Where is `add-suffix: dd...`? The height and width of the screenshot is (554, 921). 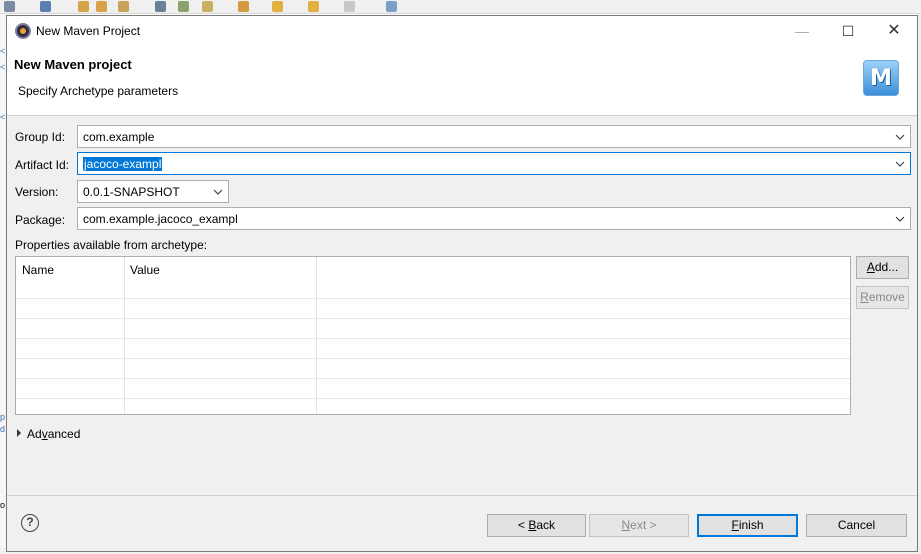 add-suffix: dd... is located at coordinates (886, 267).